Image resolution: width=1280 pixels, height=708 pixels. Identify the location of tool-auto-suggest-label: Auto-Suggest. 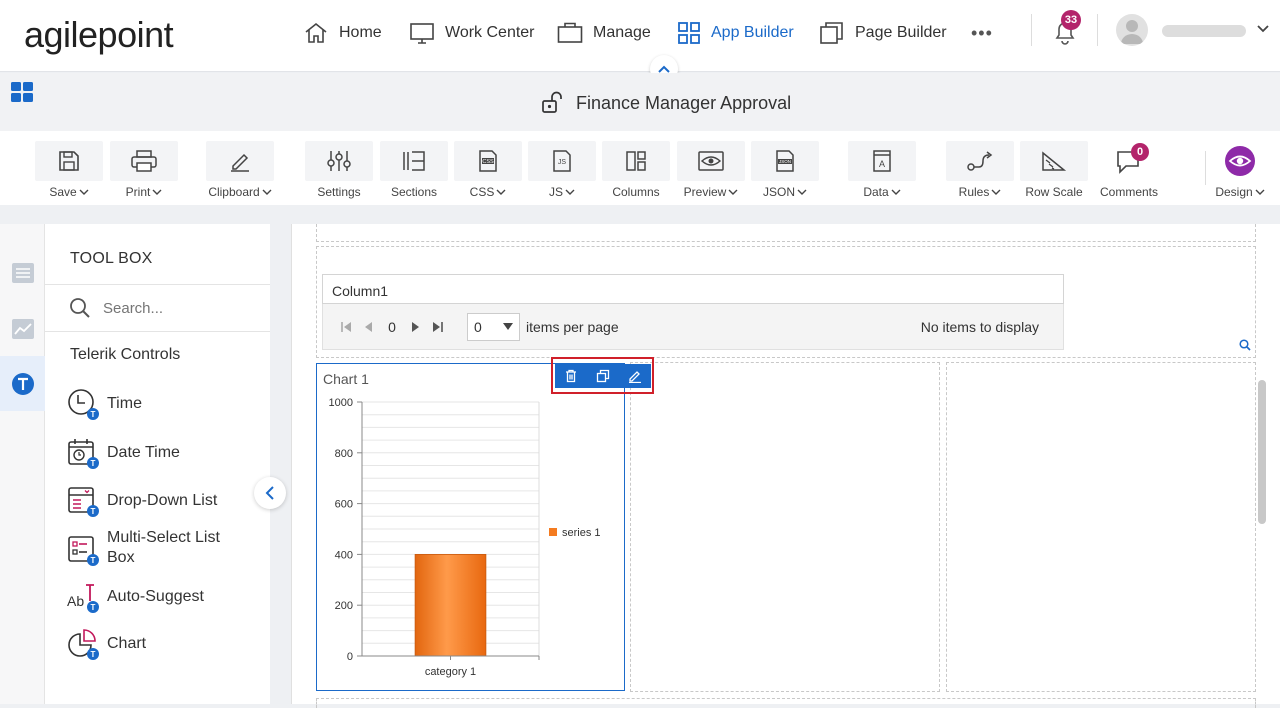
(155, 596).